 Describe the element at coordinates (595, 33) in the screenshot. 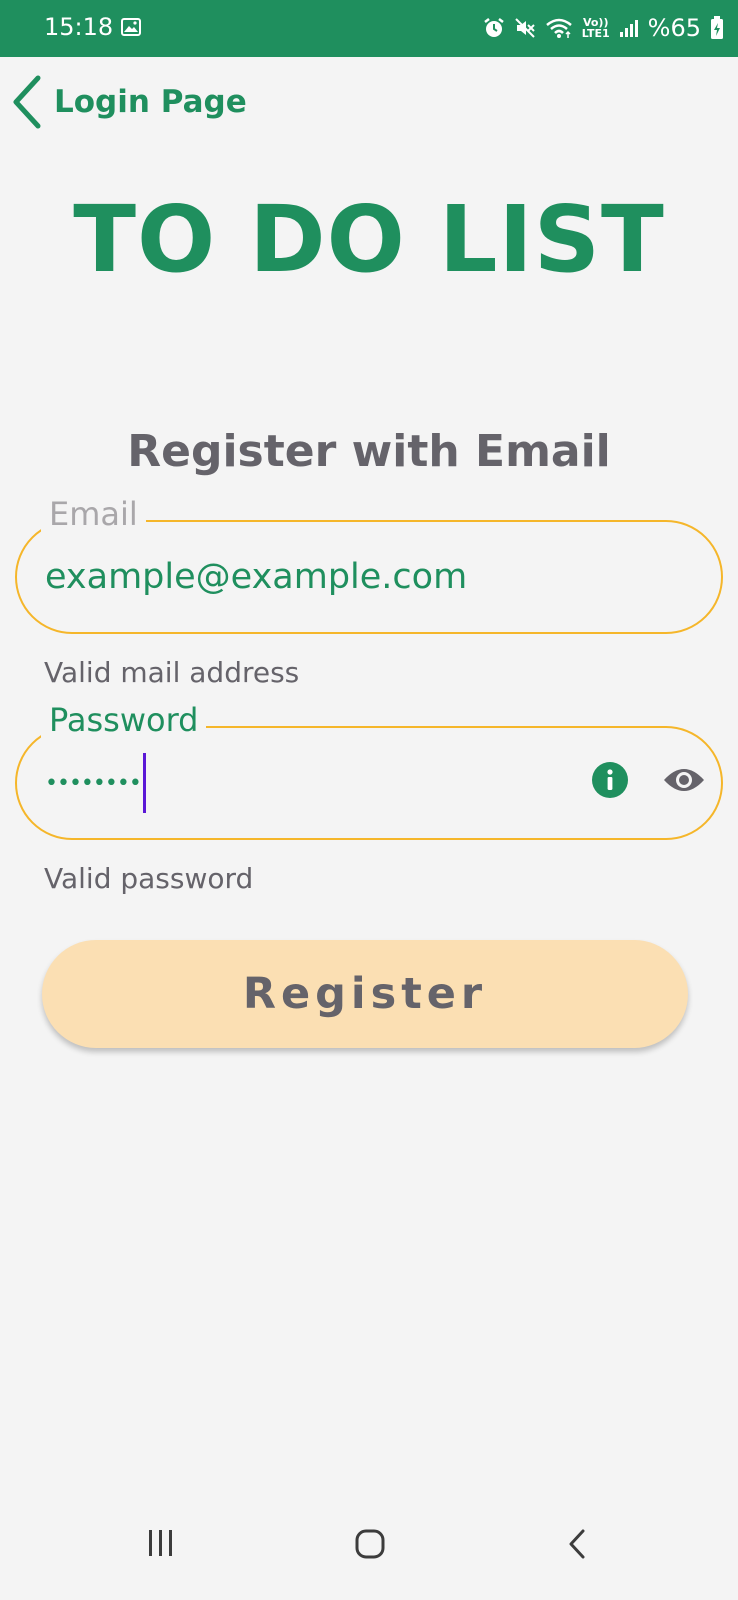

I see `volte-bottom: LTE1` at that location.